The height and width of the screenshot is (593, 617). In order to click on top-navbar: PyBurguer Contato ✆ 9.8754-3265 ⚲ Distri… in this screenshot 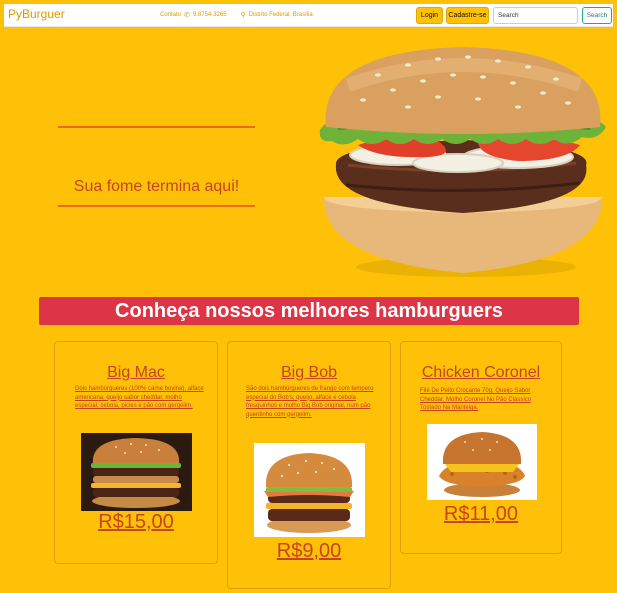, I will do `click(308, 15)`.